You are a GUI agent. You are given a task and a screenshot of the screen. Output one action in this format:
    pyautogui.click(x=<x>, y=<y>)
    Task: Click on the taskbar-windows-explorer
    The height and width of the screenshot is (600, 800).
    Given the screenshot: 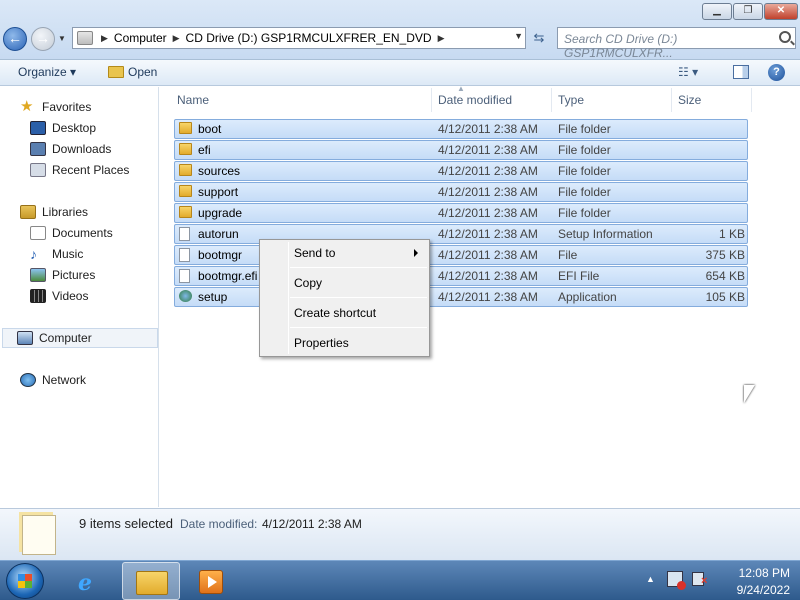 What is the action you would take?
    pyautogui.click(x=151, y=581)
    